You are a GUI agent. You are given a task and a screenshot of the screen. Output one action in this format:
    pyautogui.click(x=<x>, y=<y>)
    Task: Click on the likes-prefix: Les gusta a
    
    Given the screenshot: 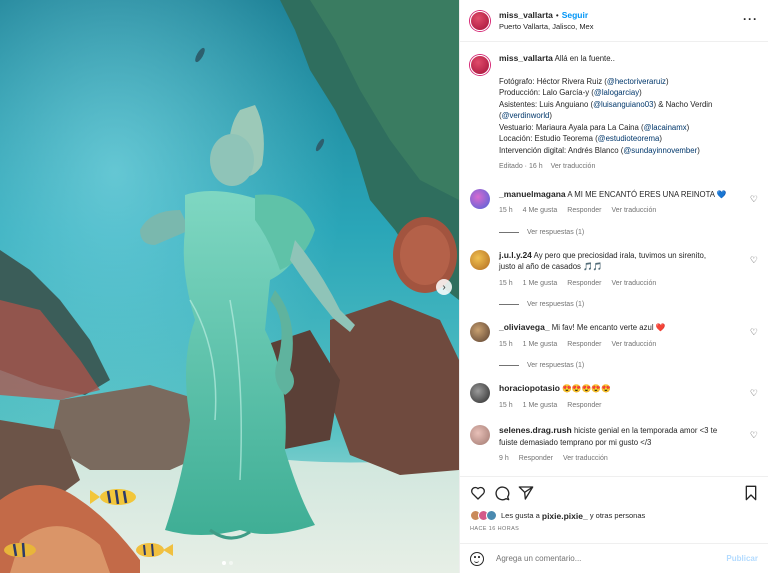 What is the action you would take?
    pyautogui.click(x=520, y=515)
    